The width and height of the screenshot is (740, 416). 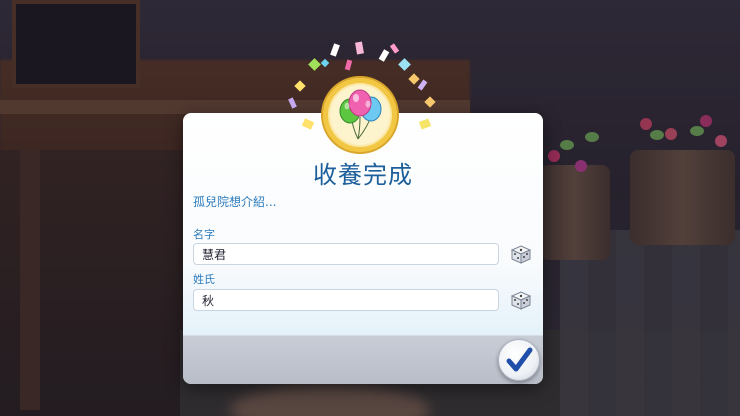 What do you see at coordinates (346, 300) in the screenshot?
I see `last-name-field` at bounding box center [346, 300].